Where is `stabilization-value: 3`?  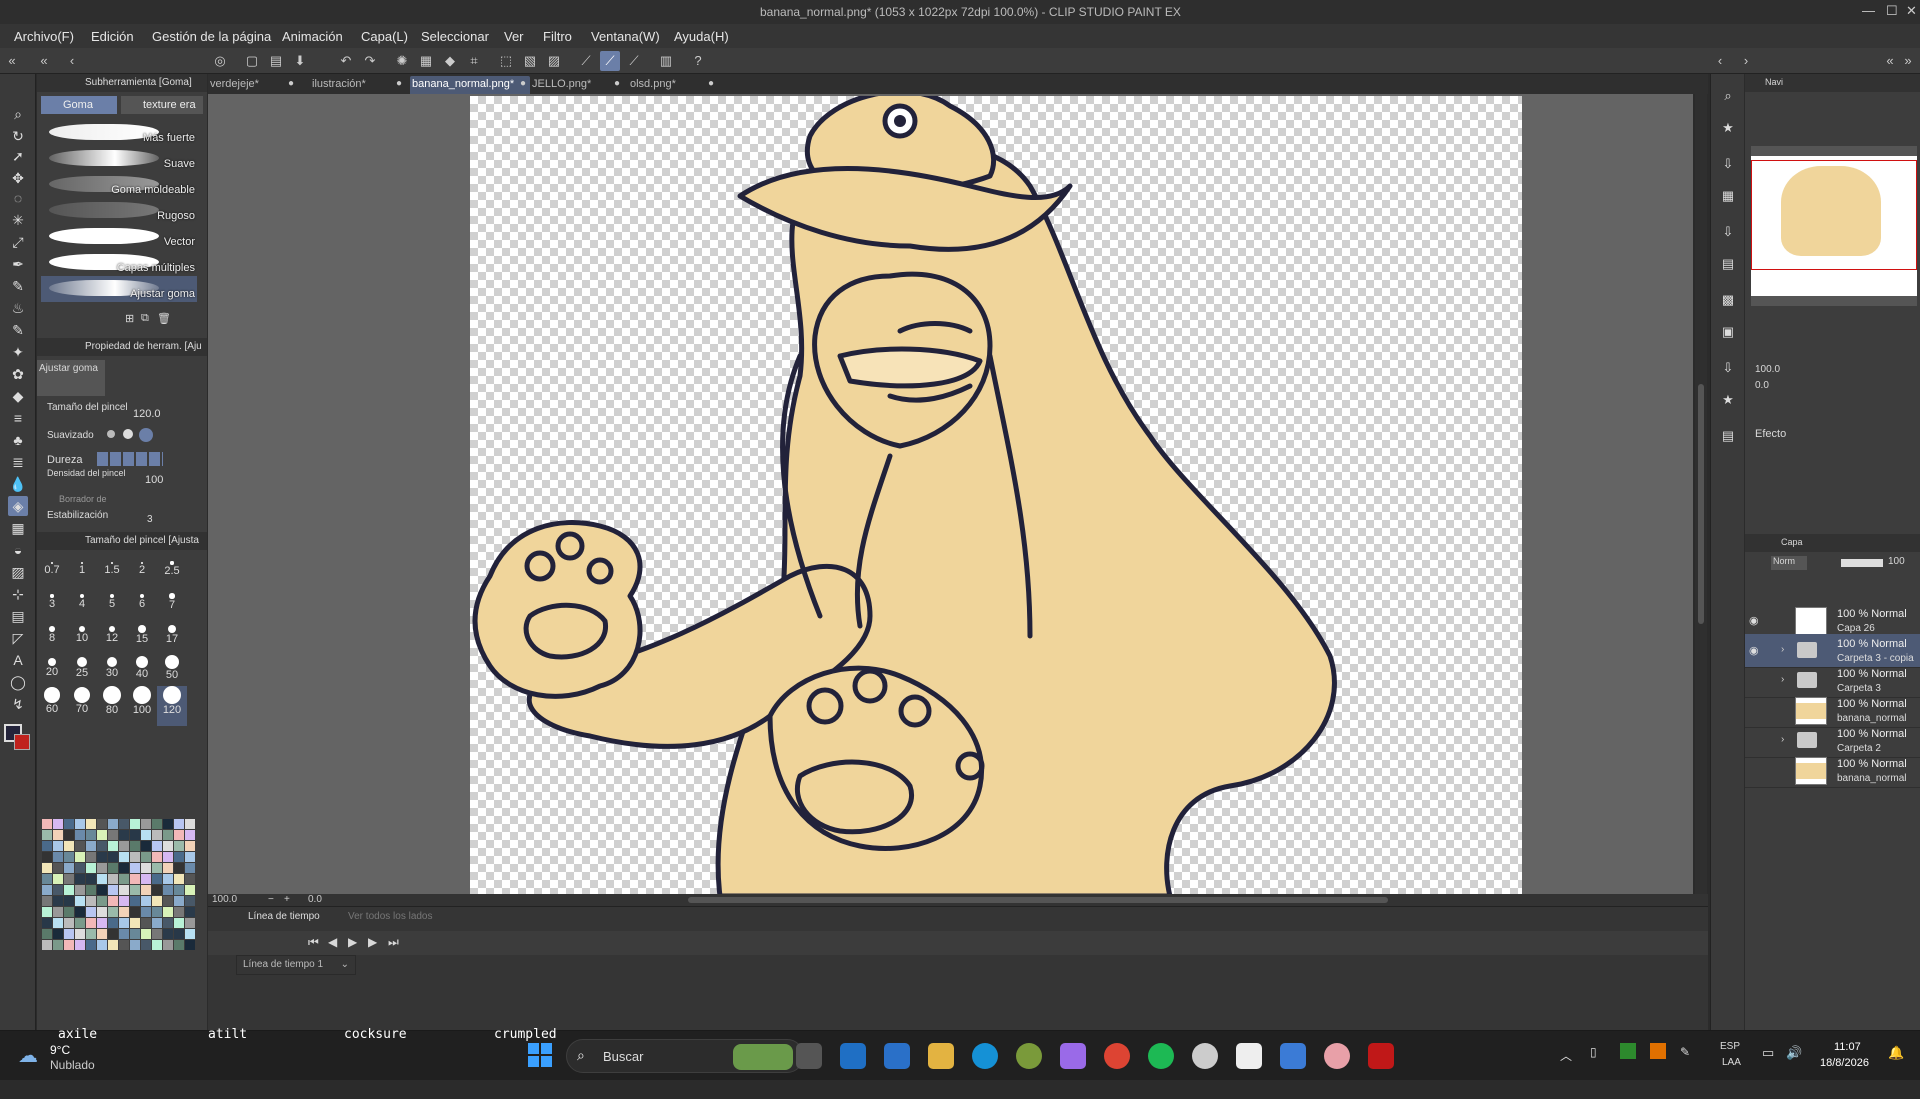 stabilization-value: 3 is located at coordinates (150, 519).